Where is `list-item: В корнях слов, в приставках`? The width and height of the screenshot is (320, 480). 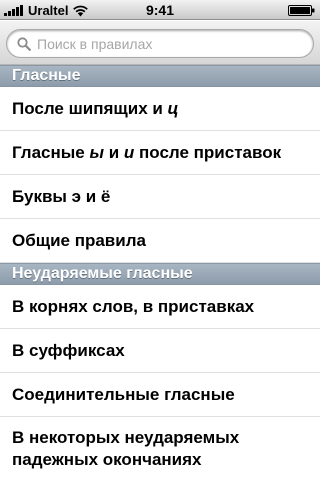 list-item: В корнях слов, в приставках is located at coordinates (160, 307).